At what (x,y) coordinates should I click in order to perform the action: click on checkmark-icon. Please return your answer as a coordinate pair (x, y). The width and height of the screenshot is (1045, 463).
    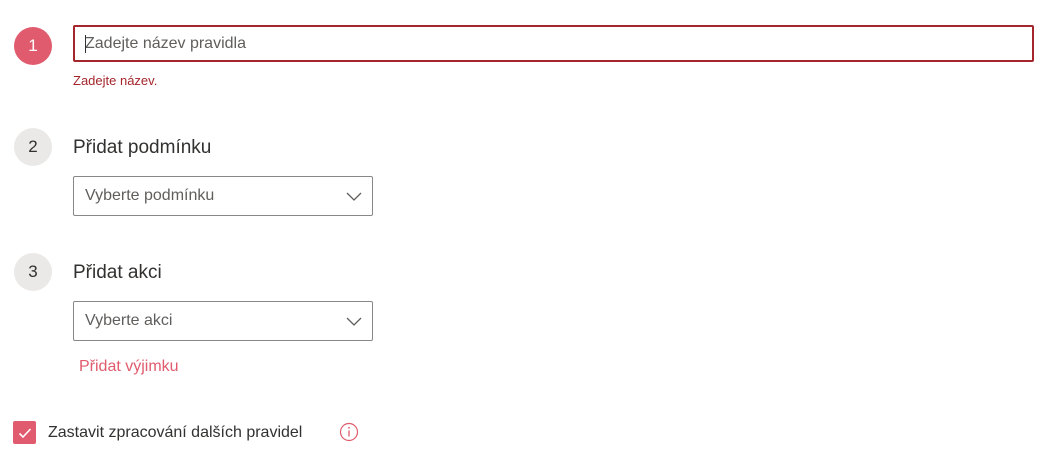
    Looking at the image, I should click on (24, 432).